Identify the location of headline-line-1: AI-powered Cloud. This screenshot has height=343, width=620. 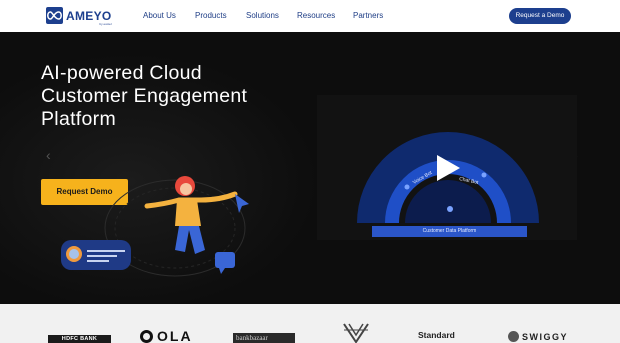
(121, 73).